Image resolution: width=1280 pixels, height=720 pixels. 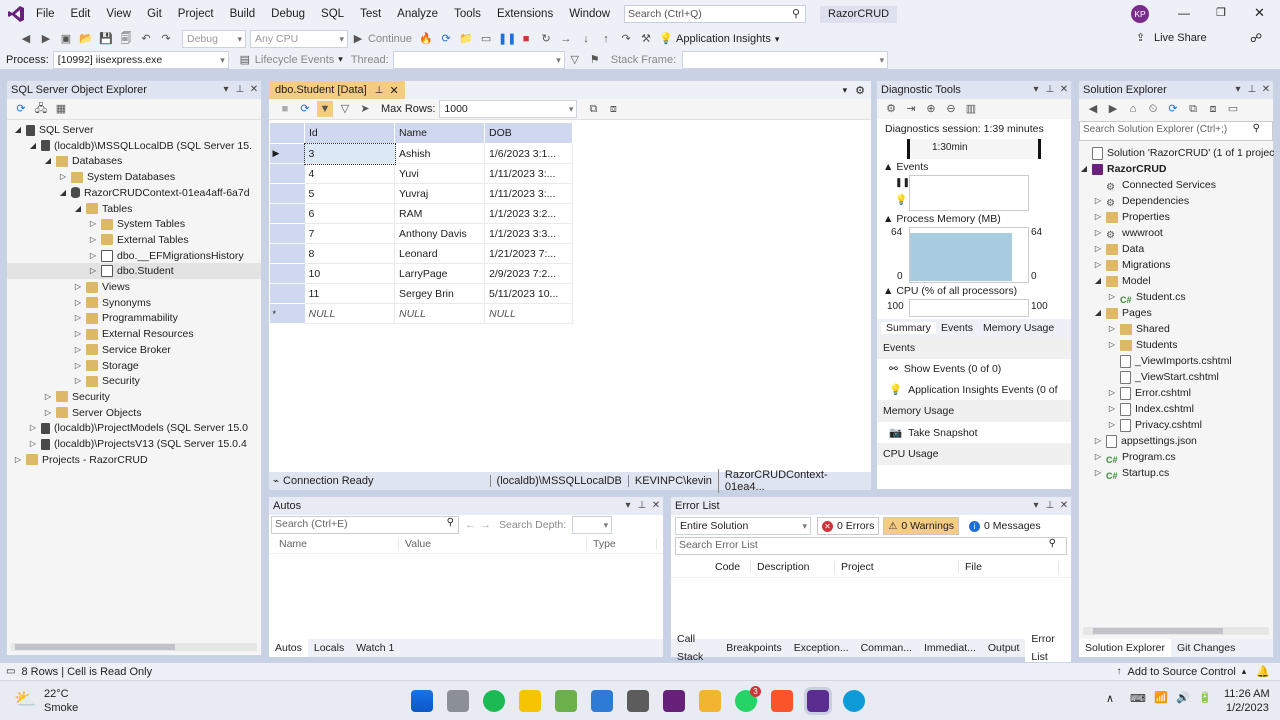 I want to click on hot-reload-icon: 🔥, so click(x=426, y=39).